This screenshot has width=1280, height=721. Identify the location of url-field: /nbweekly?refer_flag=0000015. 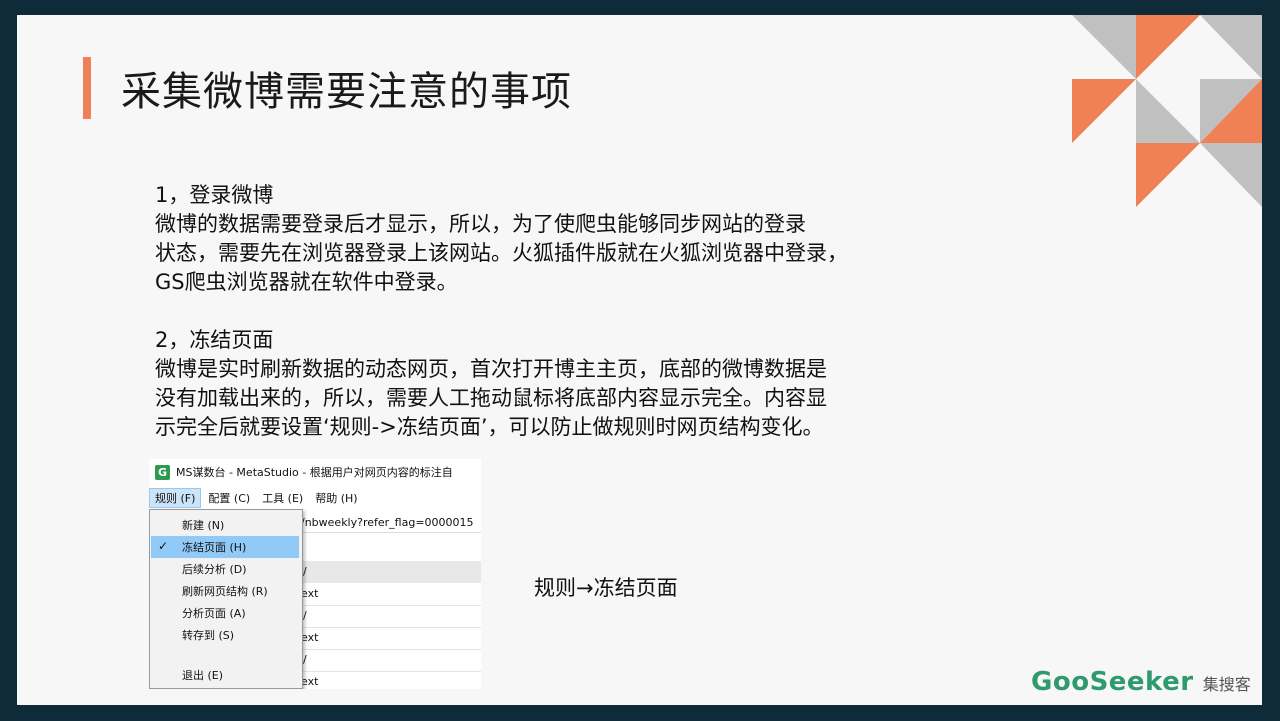
(391, 524).